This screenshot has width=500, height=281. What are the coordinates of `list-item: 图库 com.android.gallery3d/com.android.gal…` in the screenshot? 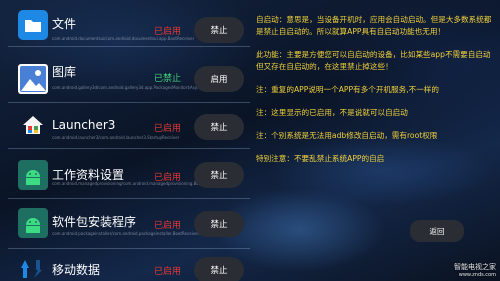 It's located at (129, 79).